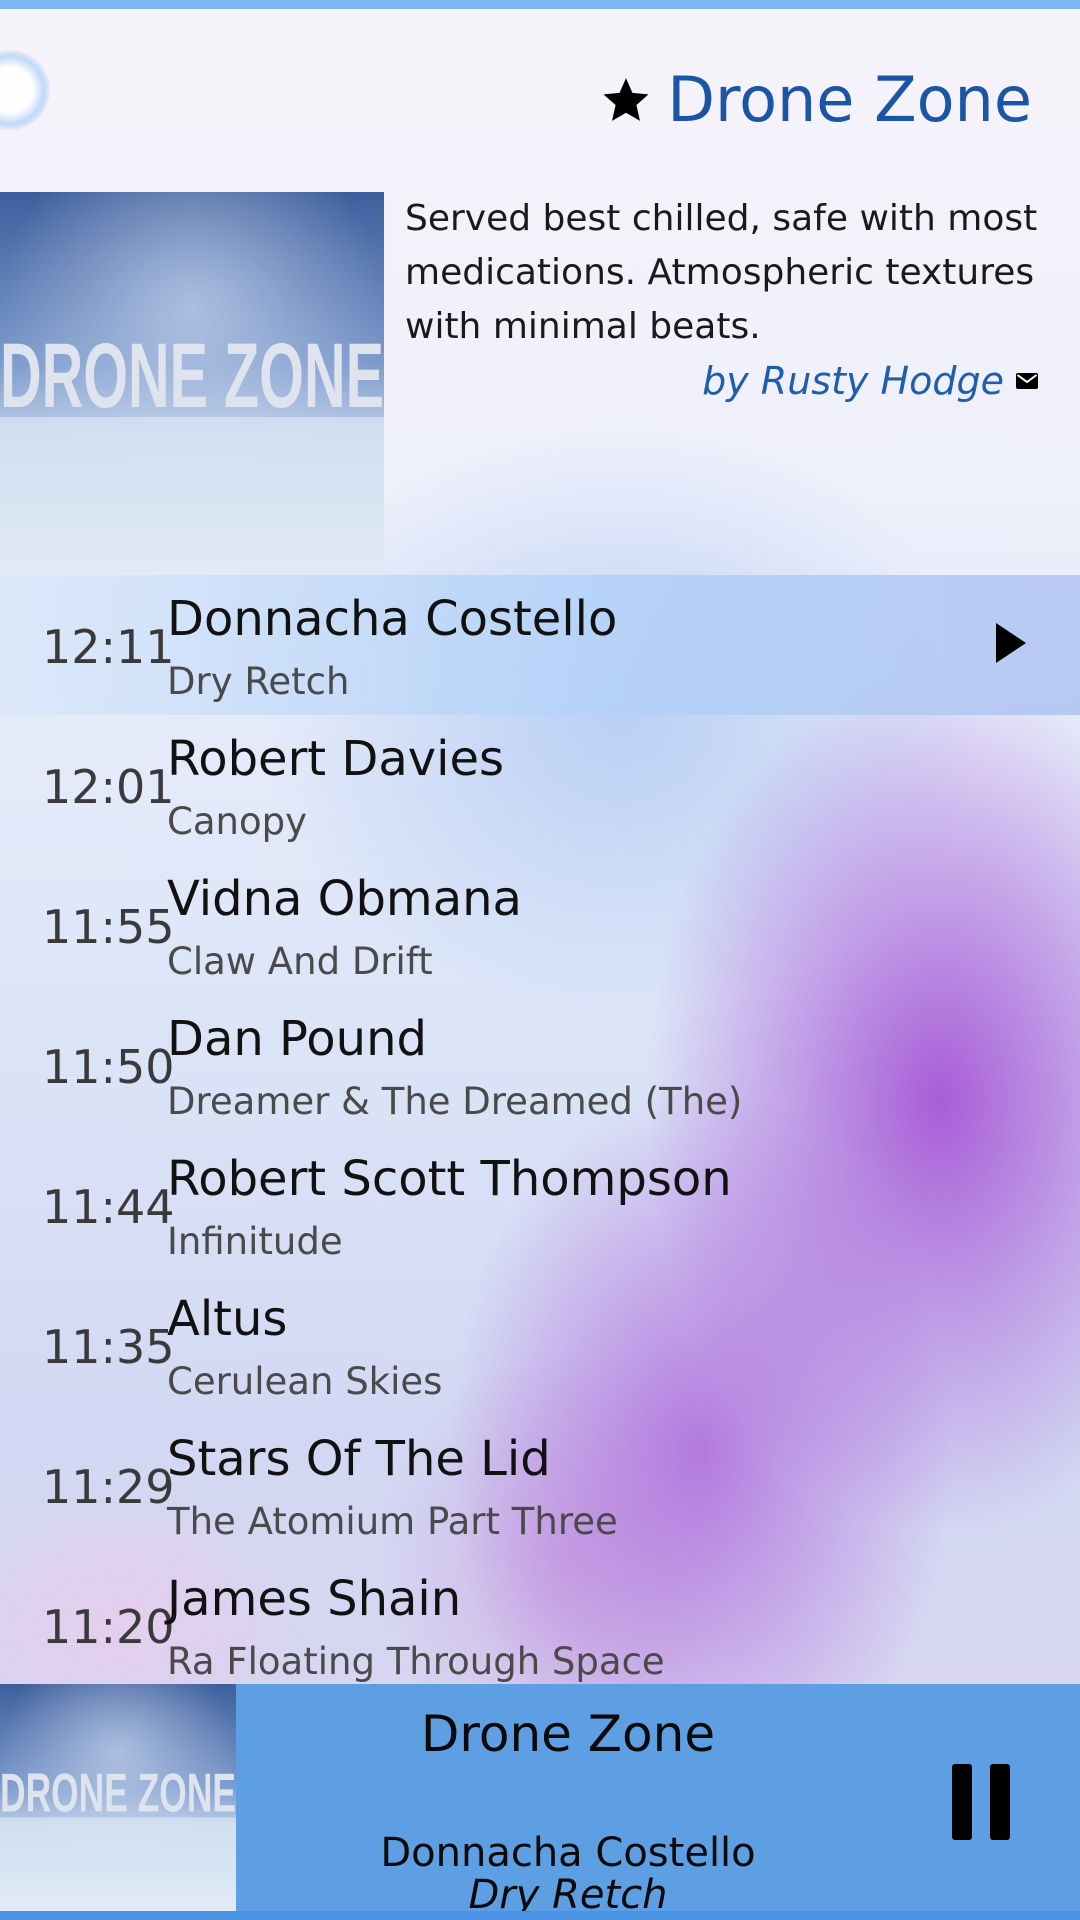 The width and height of the screenshot is (1080, 1920). What do you see at coordinates (227, 1319) in the screenshot?
I see `track-artist: Altus` at bounding box center [227, 1319].